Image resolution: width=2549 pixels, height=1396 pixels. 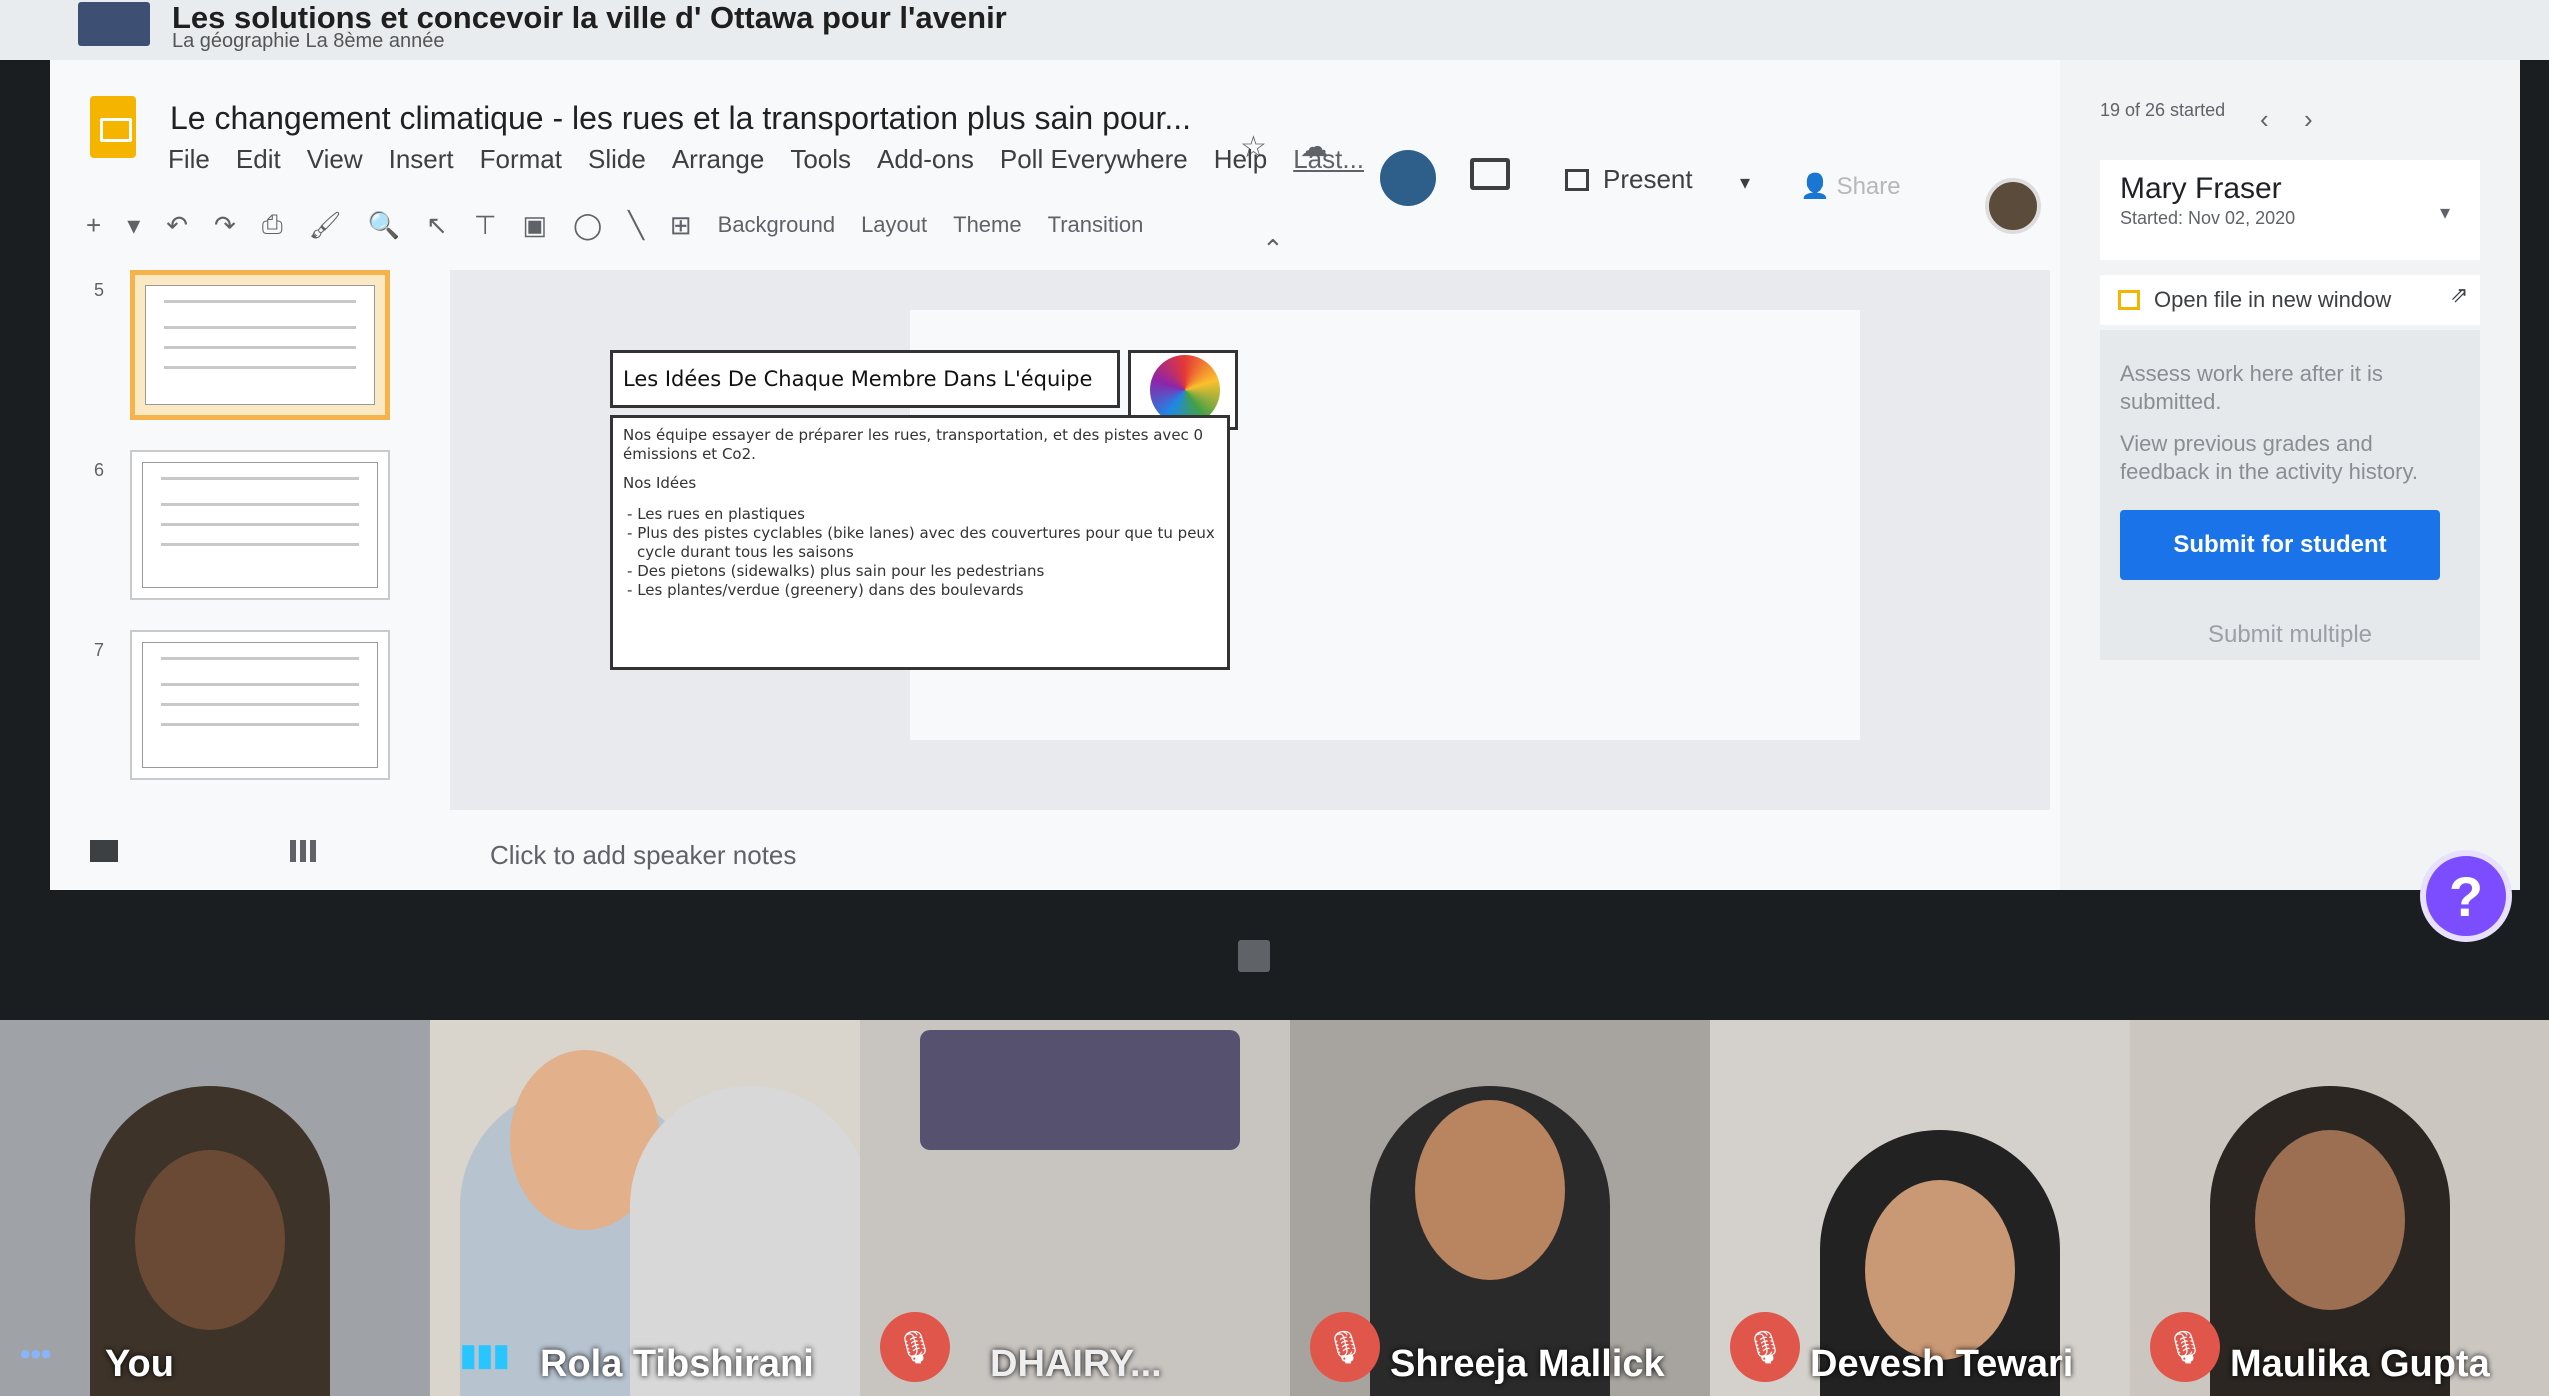 What do you see at coordinates (2201, 188) in the screenshot?
I see `student-name: Mary Fraser` at bounding box center [2201, 188].